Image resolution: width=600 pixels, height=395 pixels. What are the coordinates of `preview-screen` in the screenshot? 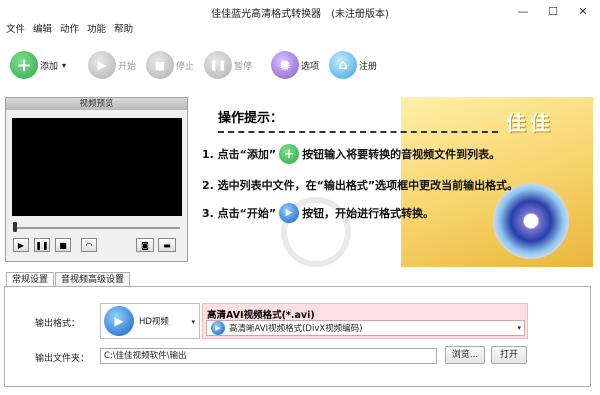 It's located at (97, 167).